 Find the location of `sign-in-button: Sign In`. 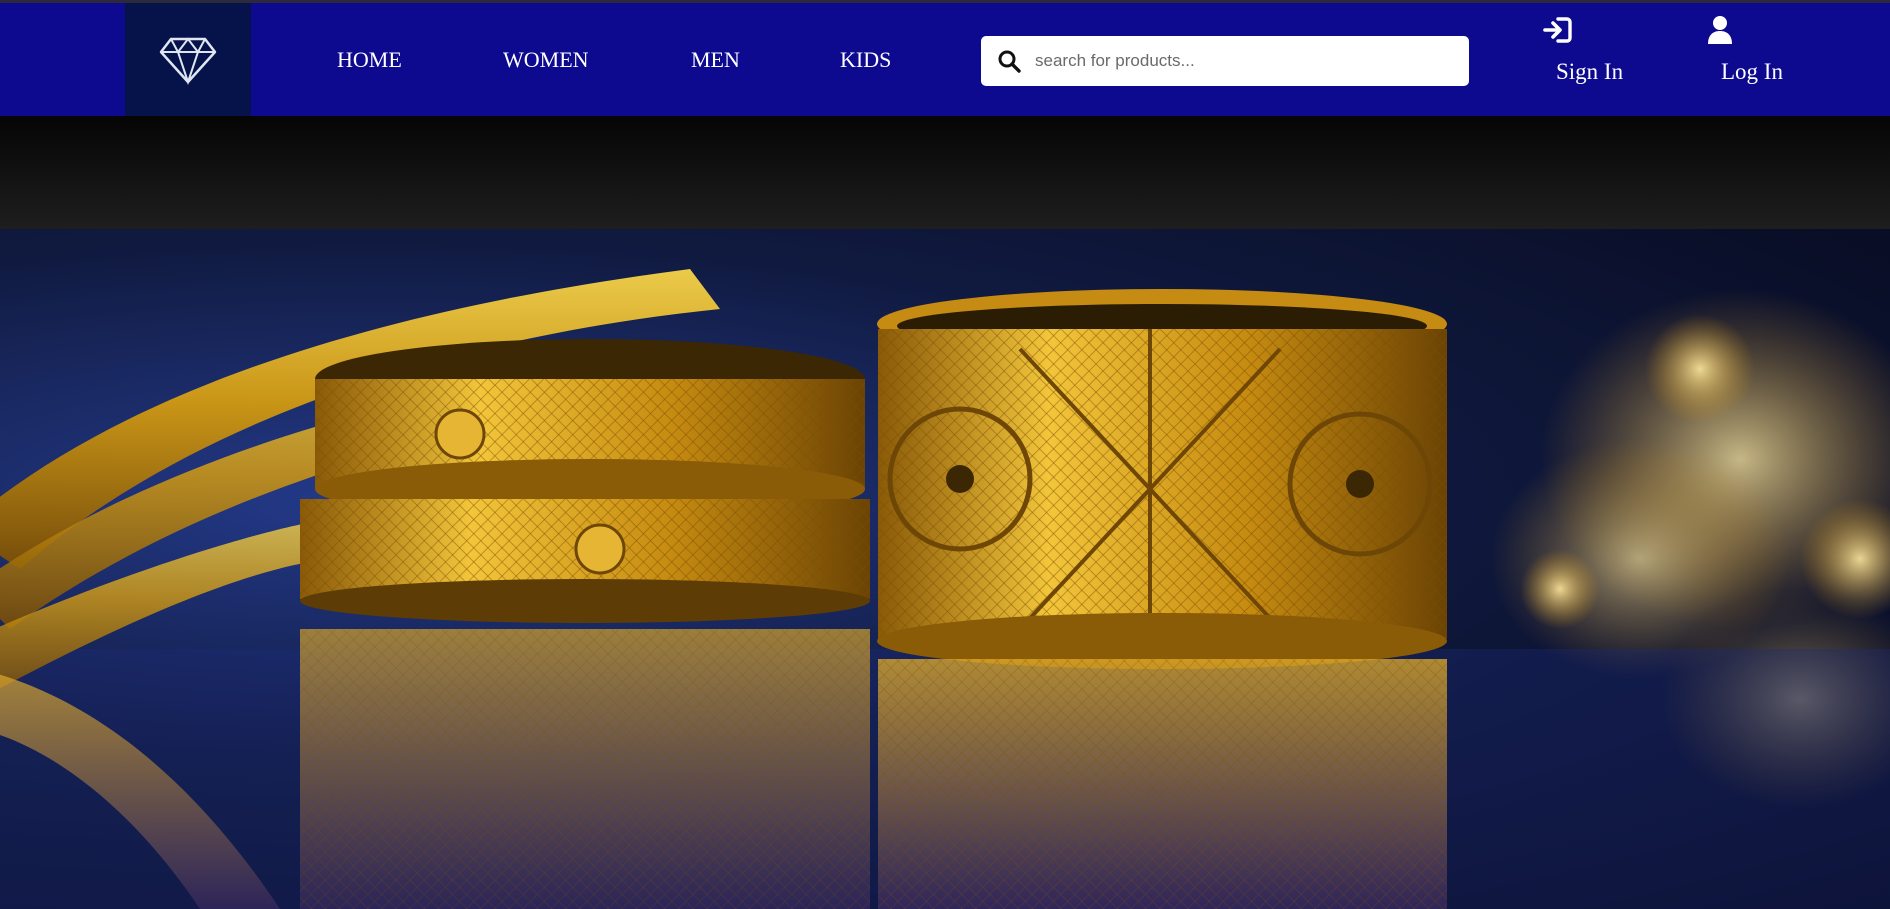

sign-in-button: Sign In is located at coordinates (1602, 53).